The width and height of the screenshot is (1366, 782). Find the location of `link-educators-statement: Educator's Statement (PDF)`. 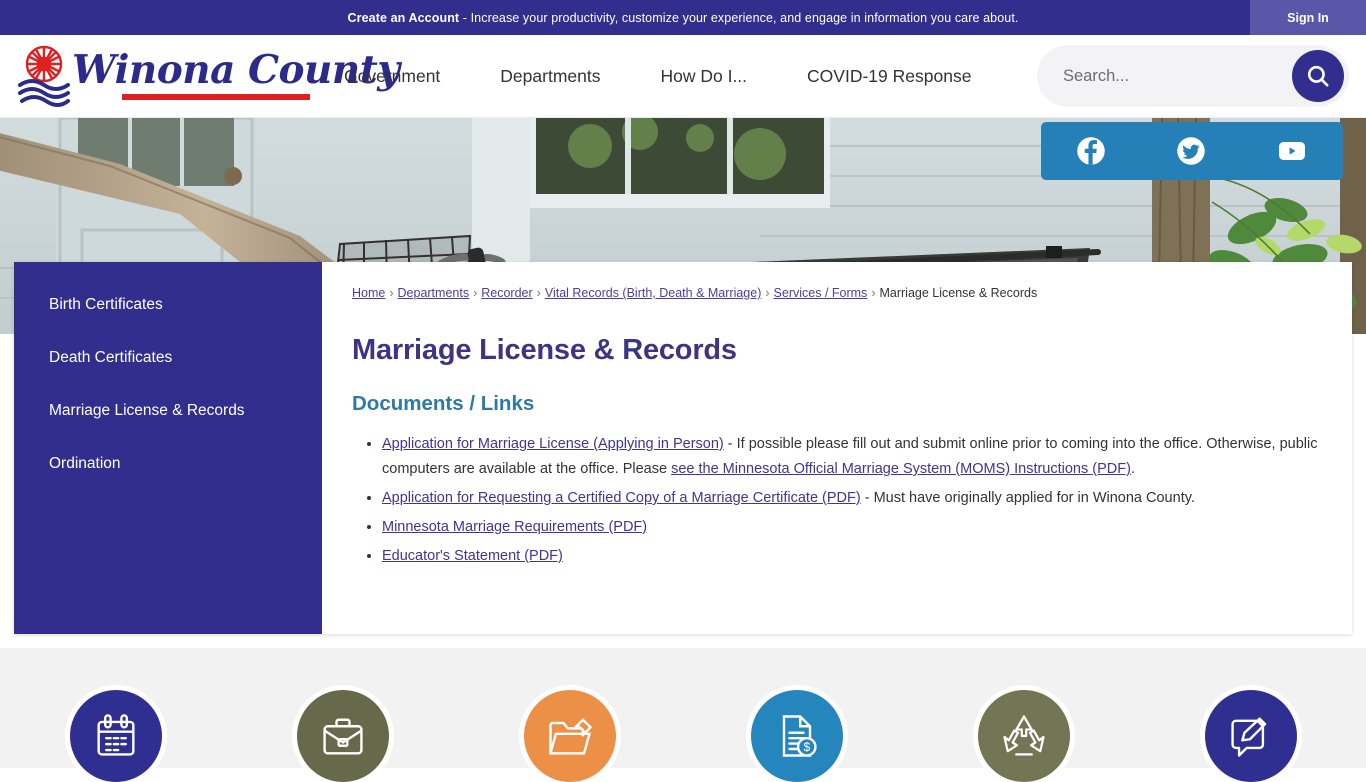

link-educators-statement: Educator's Statement (PDF) is located at coordinates (472, 556).